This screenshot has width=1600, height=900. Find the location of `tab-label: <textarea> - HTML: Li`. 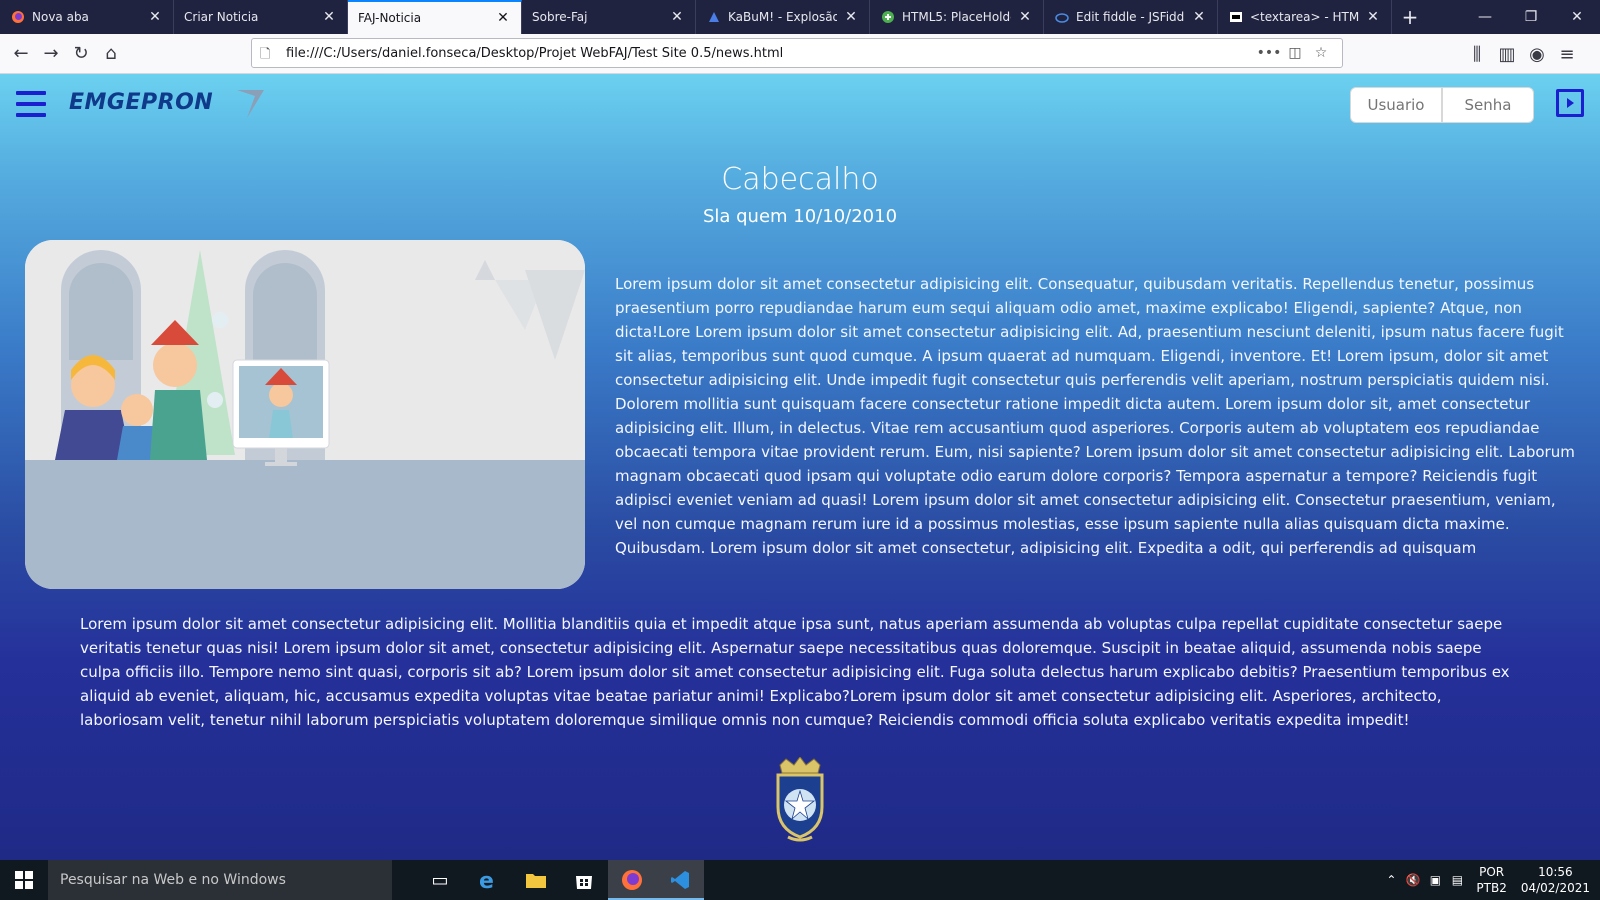

tab-label: <textarea> - HTML: Li is located at coordinates (1304, 17).